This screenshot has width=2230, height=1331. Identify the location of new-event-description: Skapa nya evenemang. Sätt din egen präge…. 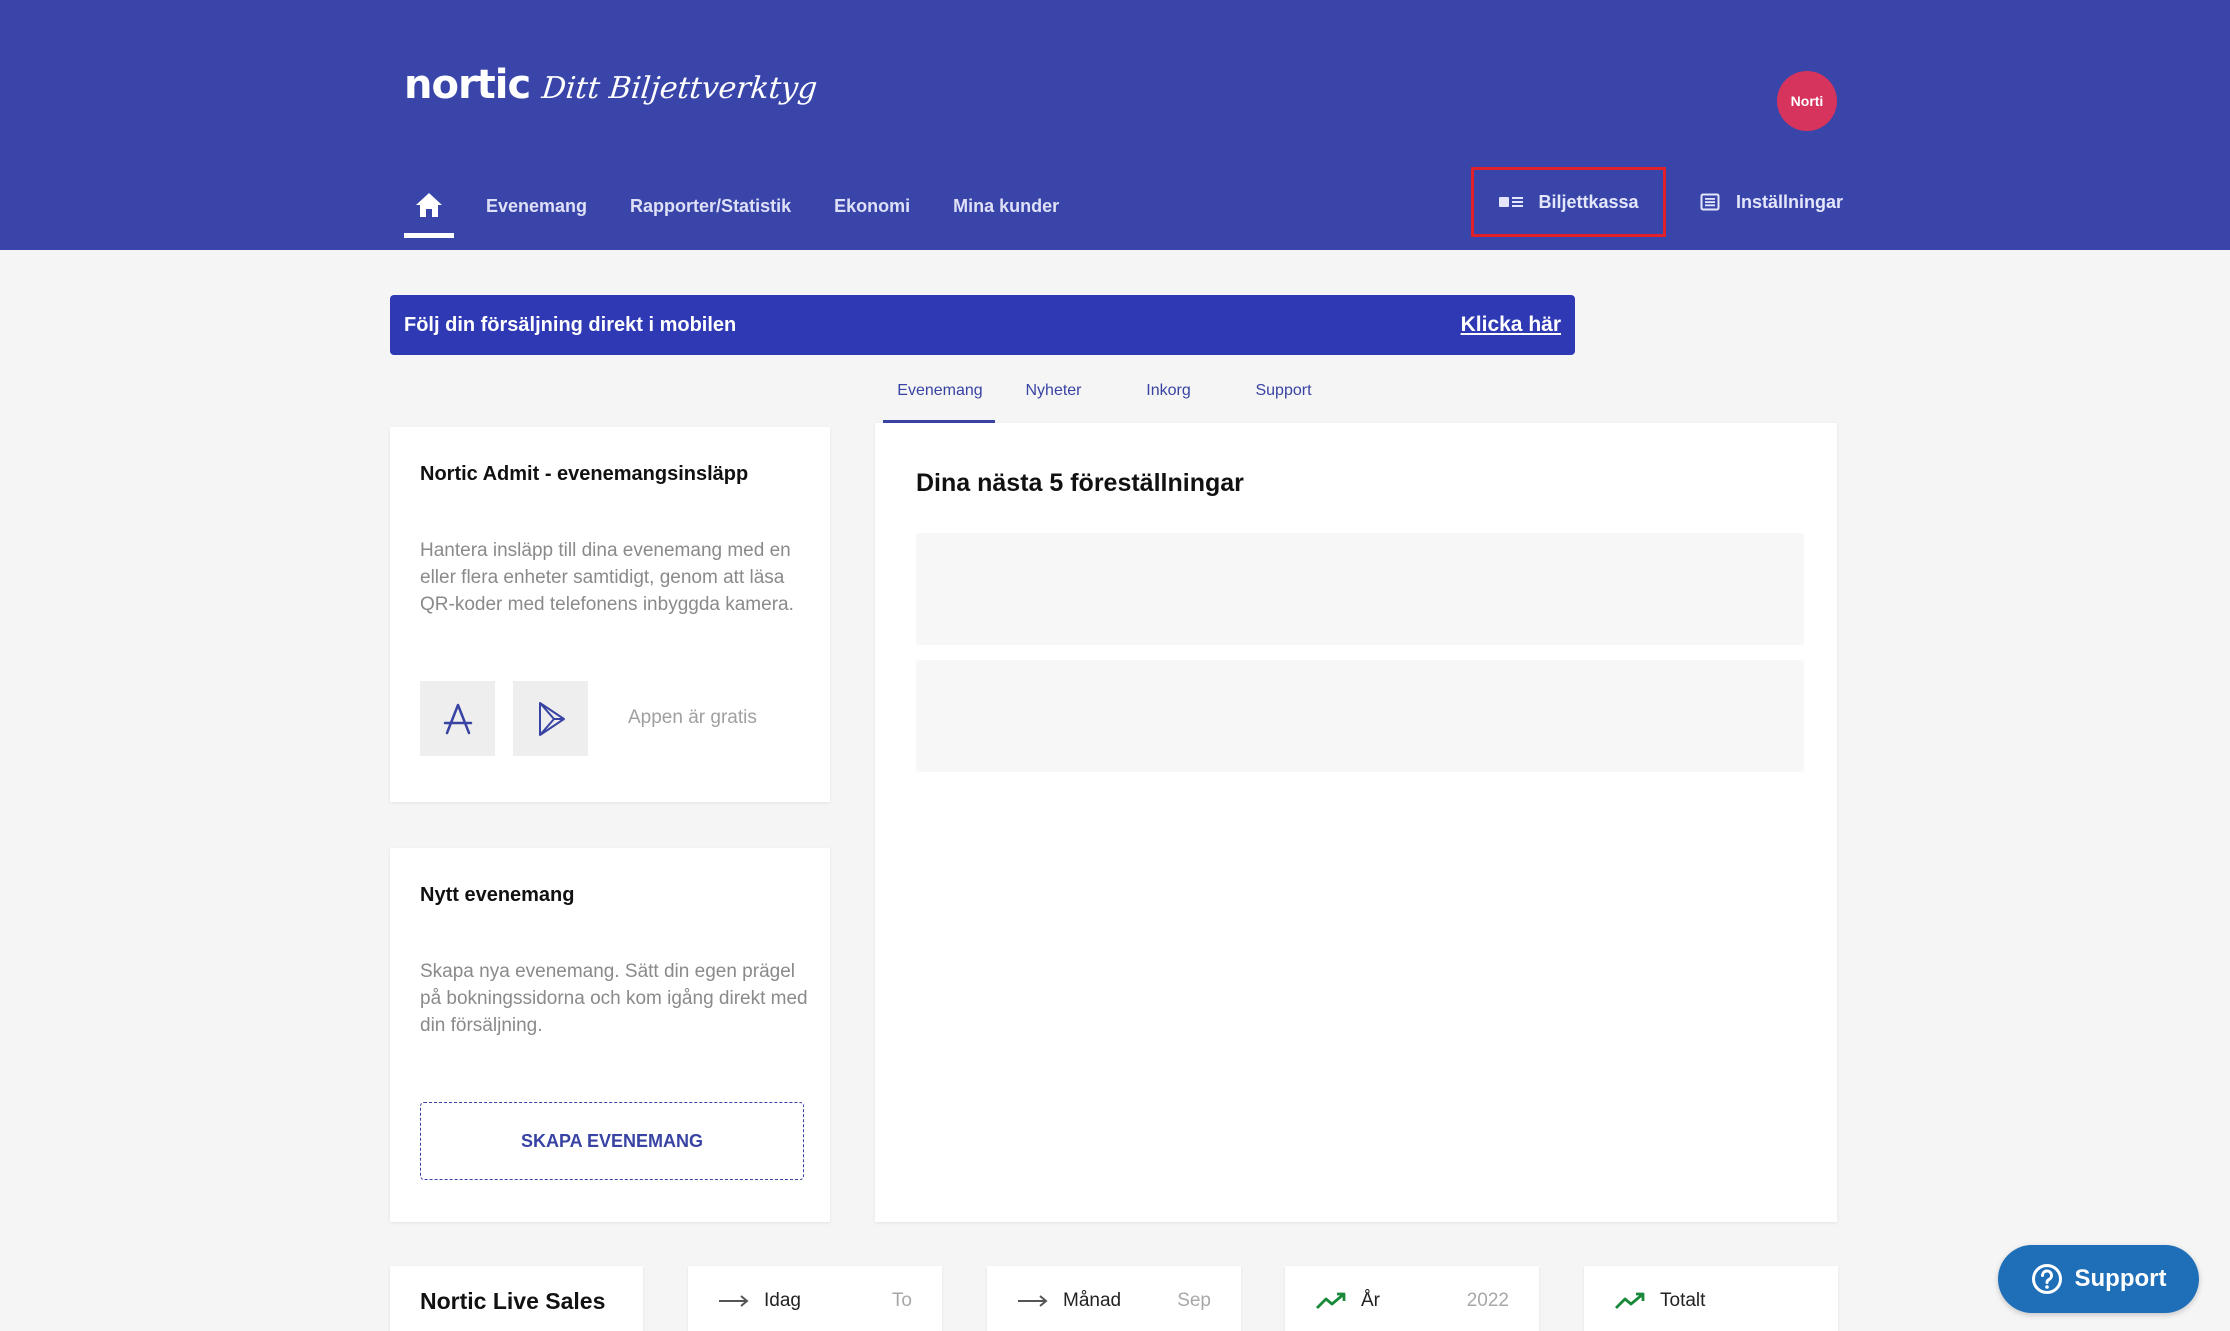
(614, 998).